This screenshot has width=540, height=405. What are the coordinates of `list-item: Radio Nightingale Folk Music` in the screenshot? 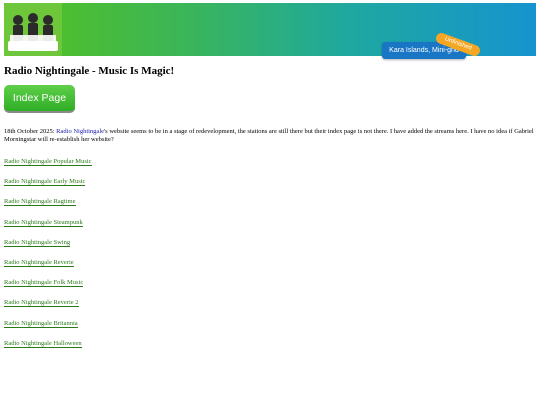 It's located at (48, 281).